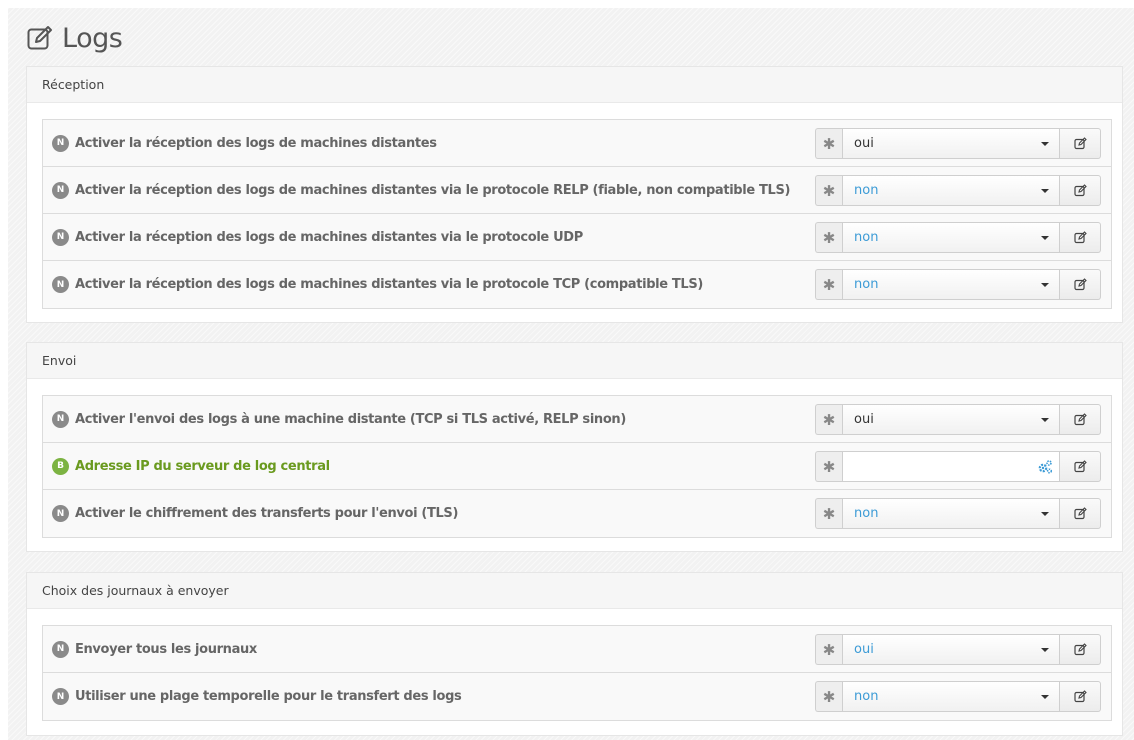  I want to click on field-control: ✱, so click(958, 466).